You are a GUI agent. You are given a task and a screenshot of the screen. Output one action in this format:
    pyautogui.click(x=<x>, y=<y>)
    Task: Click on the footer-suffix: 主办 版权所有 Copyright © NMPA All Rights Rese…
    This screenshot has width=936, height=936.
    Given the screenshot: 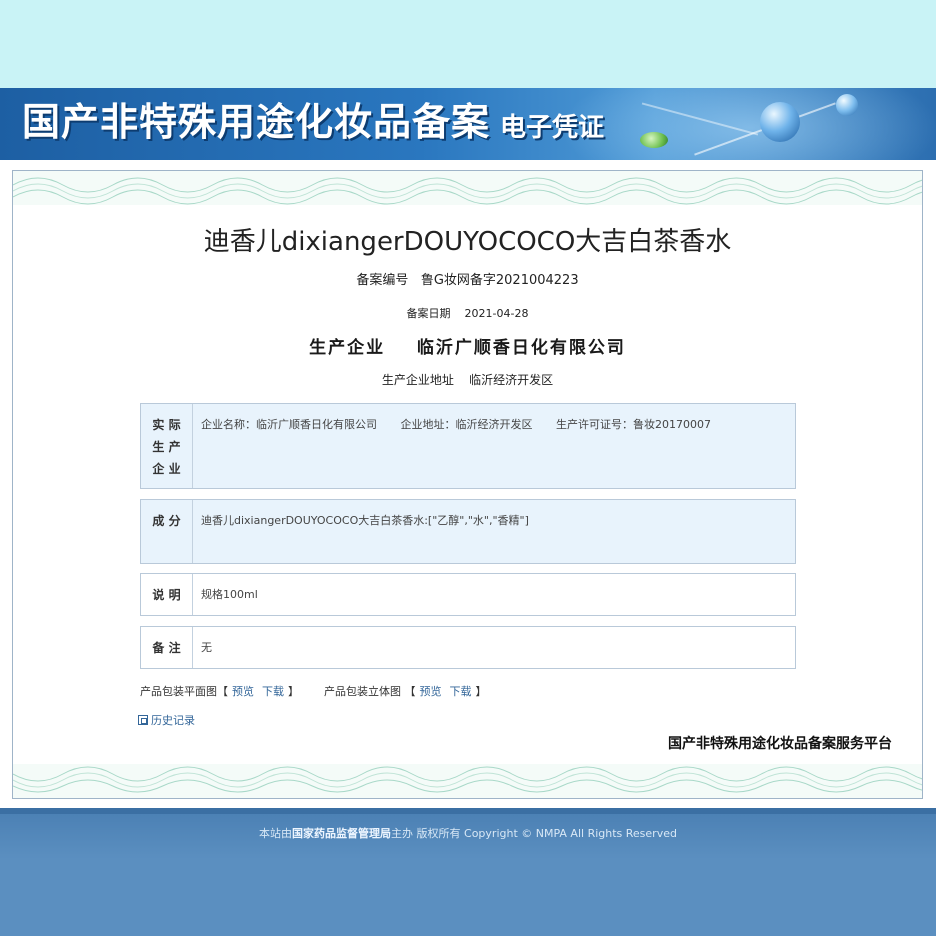 What is the action you would take?
    pyautogui.click(x=534, y=833)
    